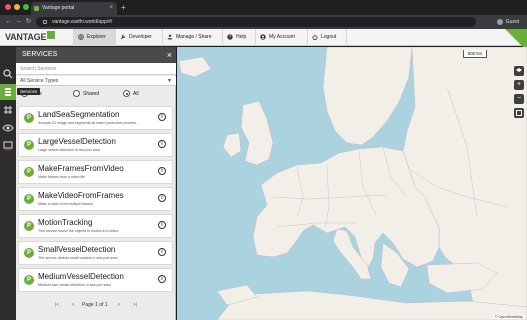  What do you see at coordinates (8, 7) in the screenshot?
I see `close-window-button` at bounding box center [8, 7].